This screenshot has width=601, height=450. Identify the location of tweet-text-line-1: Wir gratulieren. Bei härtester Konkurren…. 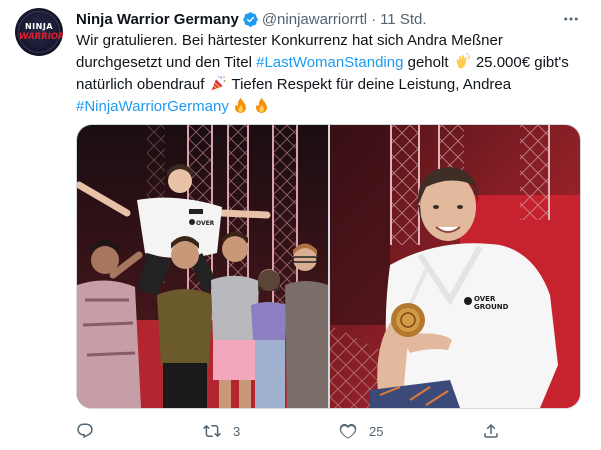
(332, 41).